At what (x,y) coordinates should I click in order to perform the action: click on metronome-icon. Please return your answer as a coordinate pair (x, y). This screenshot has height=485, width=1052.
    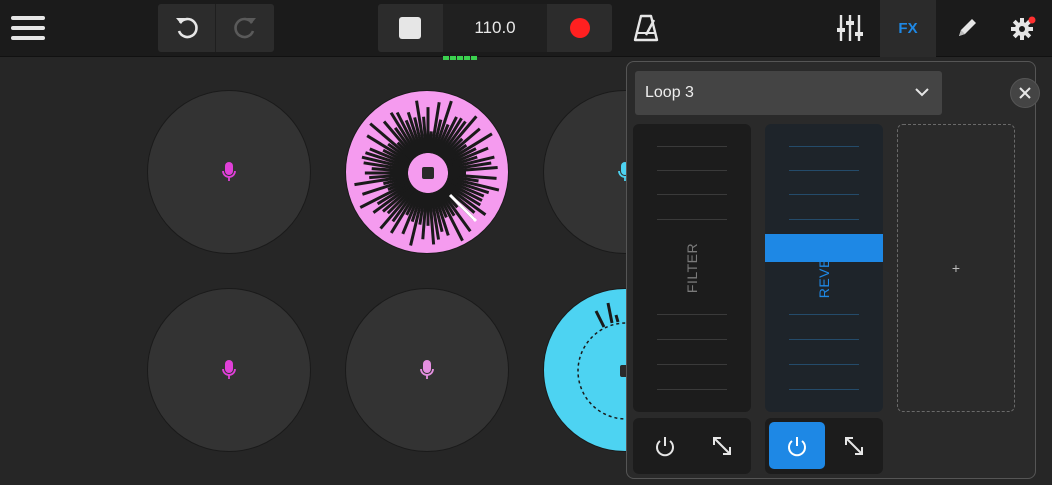
    Looking at the image, I should click on (646, 28).